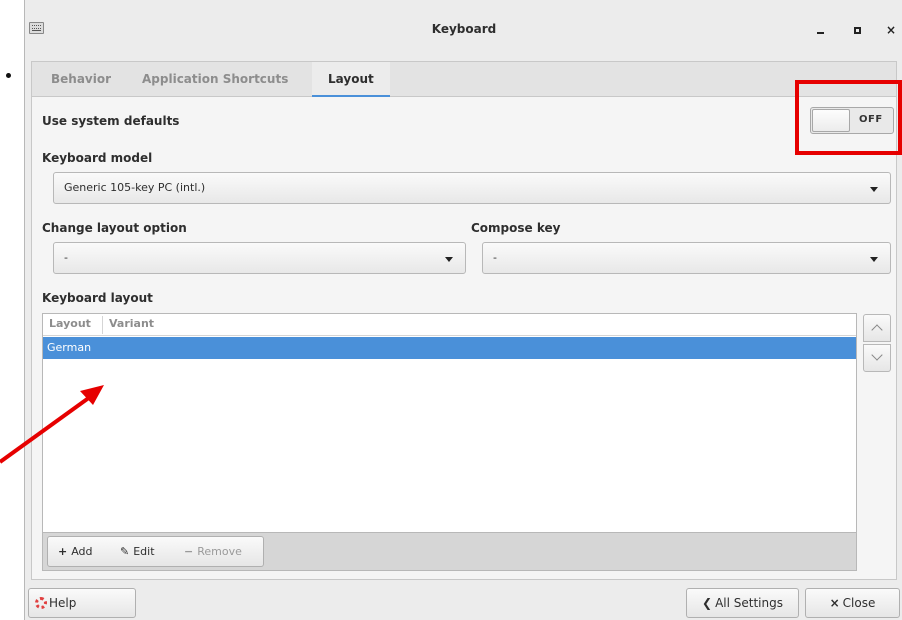 This screenshot has width=902, height=620. I want to click on chevron-up-icon, so click(877, 330).